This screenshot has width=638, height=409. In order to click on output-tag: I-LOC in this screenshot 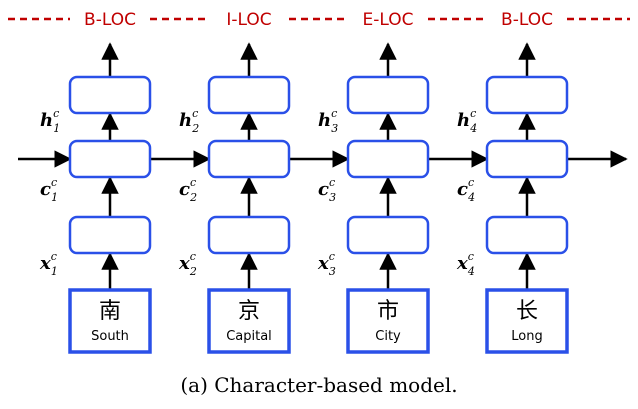, I will do `click(248, 20)`.